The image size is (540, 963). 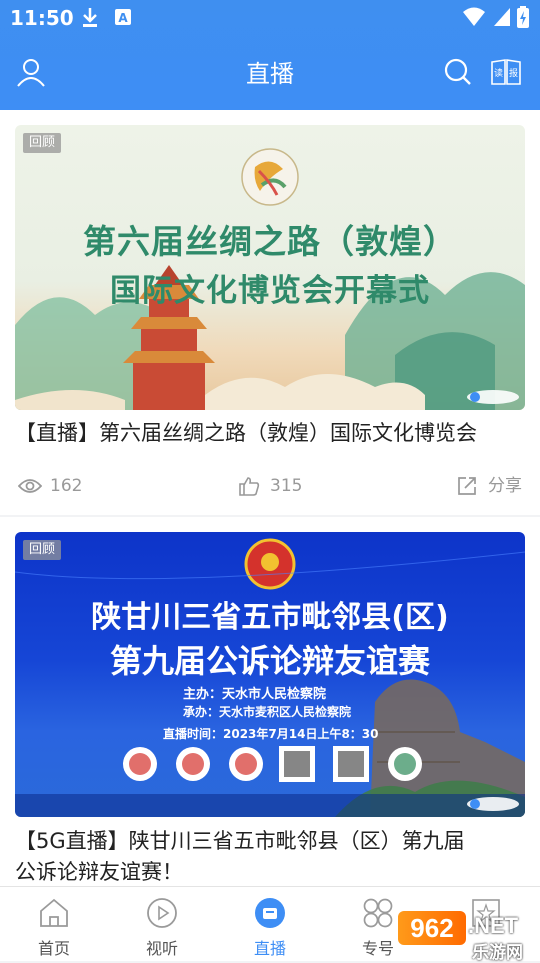 I want to click on tab-live: 直播, so click(x=270, y=924).